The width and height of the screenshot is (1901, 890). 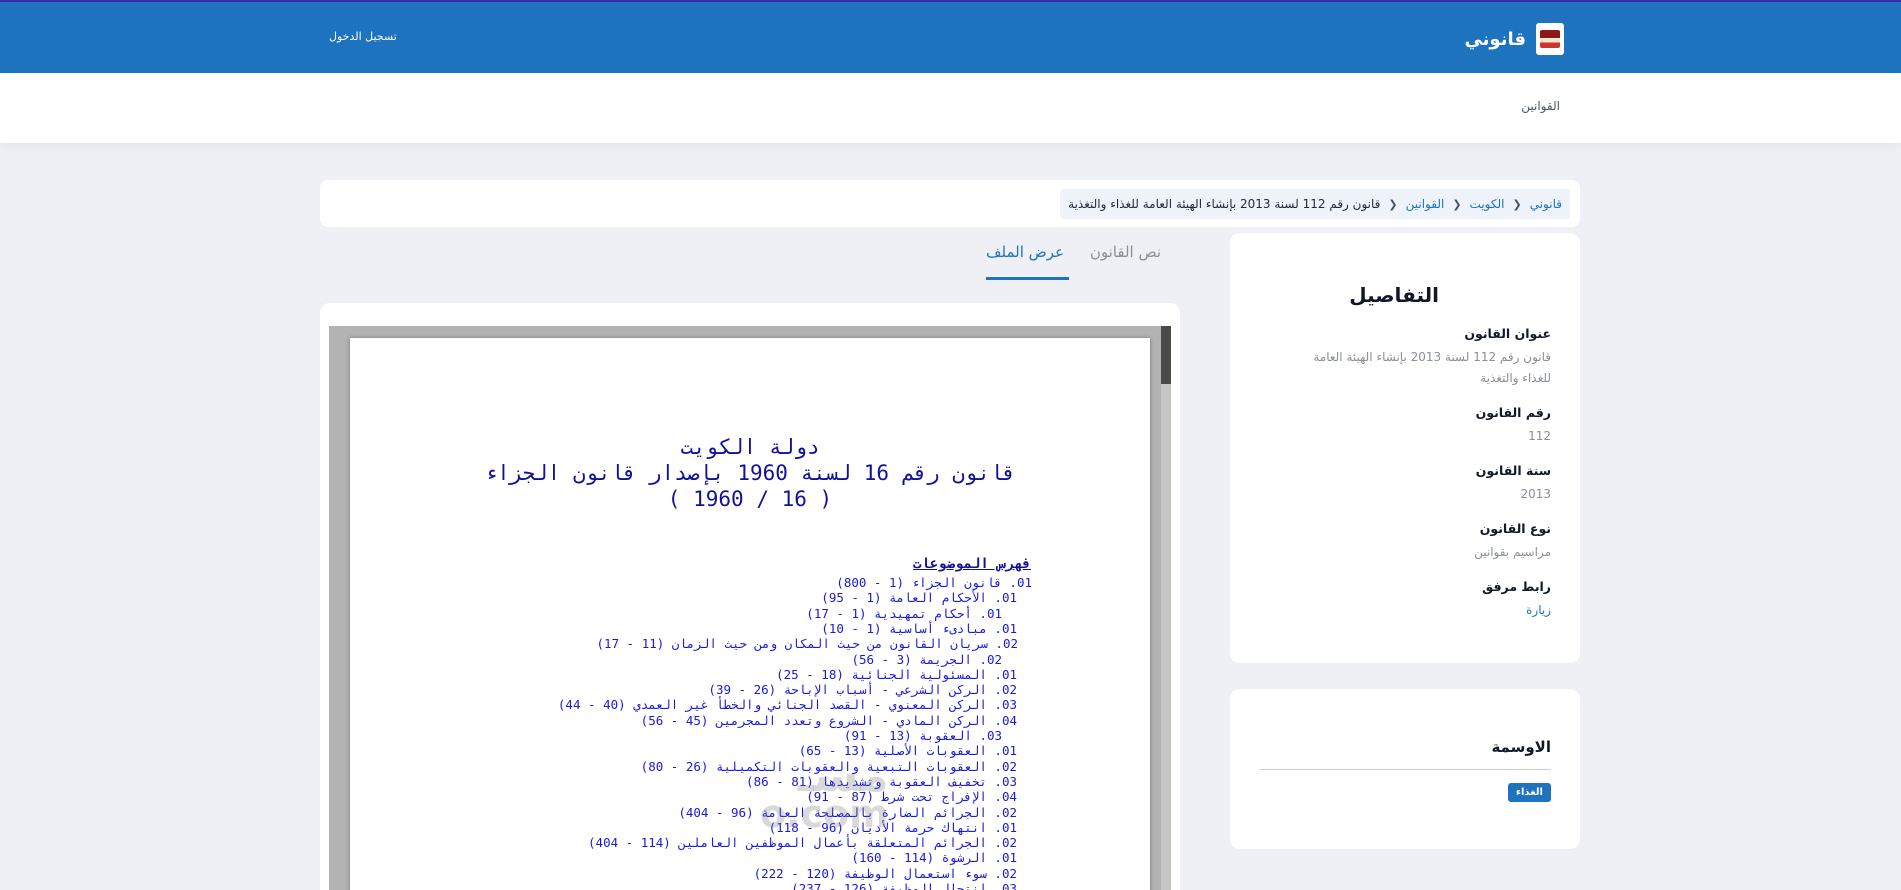 I want to click on brand: قانوني, so click(x=1514, y=39).